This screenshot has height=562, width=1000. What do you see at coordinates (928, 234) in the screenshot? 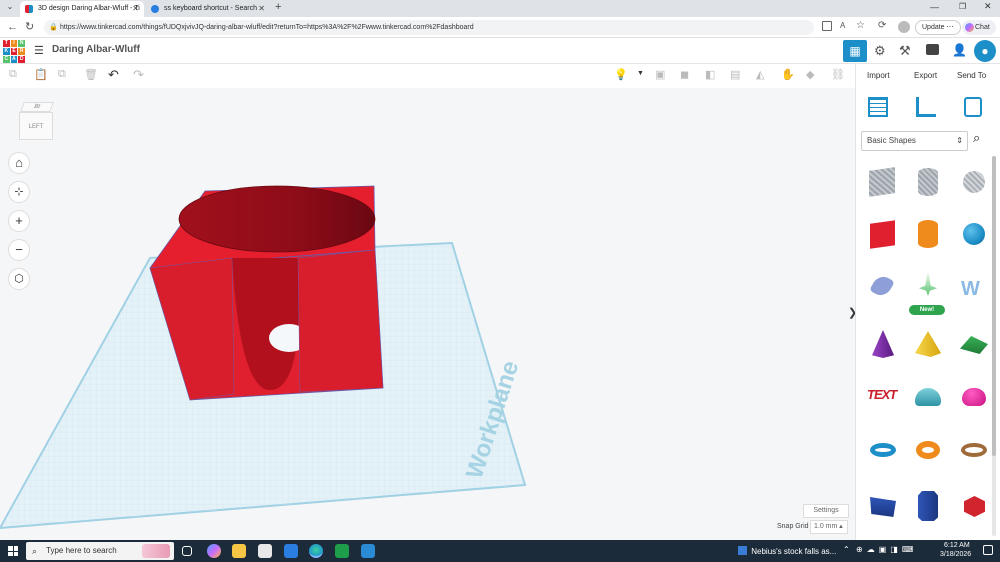
I see `shape-cylinder` at bounding box center [928, 234].